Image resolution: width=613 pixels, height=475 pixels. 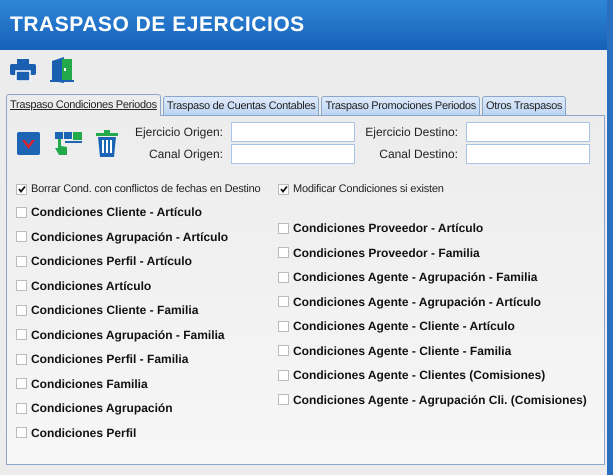 What do you see at coordinates (157, 25) in the screenshot?
I see `window-title: TRASPASO DE EJERCICIOS` at bounding box center [157, 25].